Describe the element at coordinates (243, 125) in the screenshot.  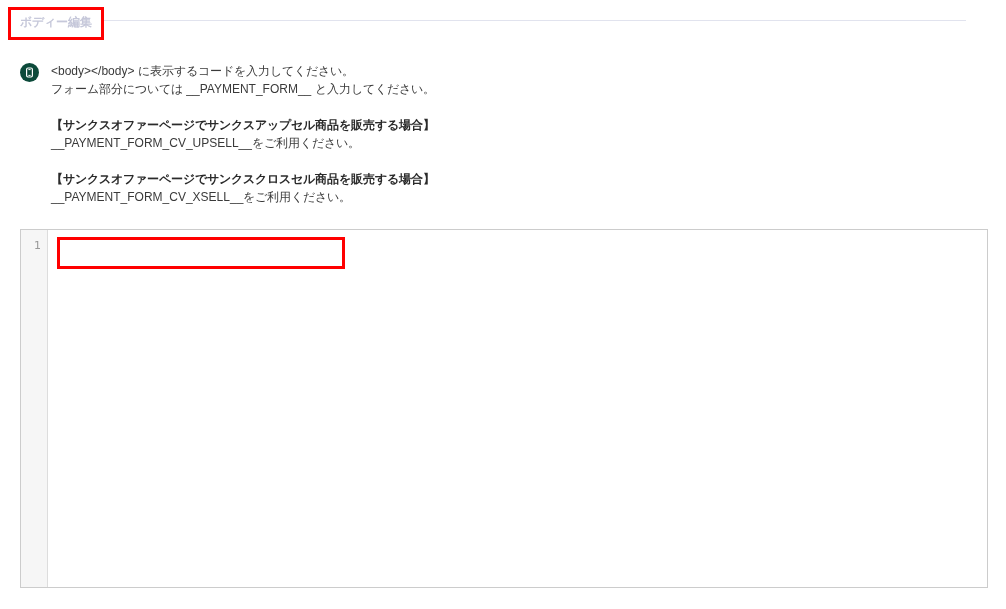
I see `notice-heading: 【サンクスオファーページでサンクスアップセル商品を販売する場合】` at that location.